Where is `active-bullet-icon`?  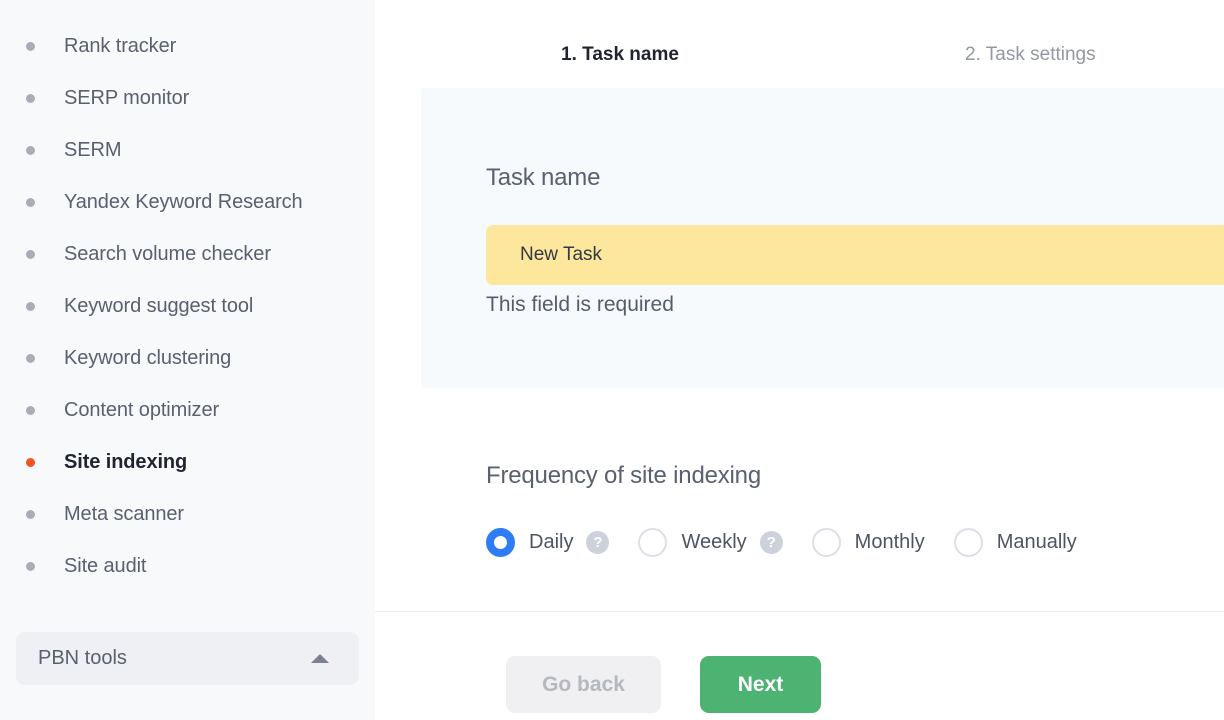 active-bullet-icon is located at coordinates (30, 462).